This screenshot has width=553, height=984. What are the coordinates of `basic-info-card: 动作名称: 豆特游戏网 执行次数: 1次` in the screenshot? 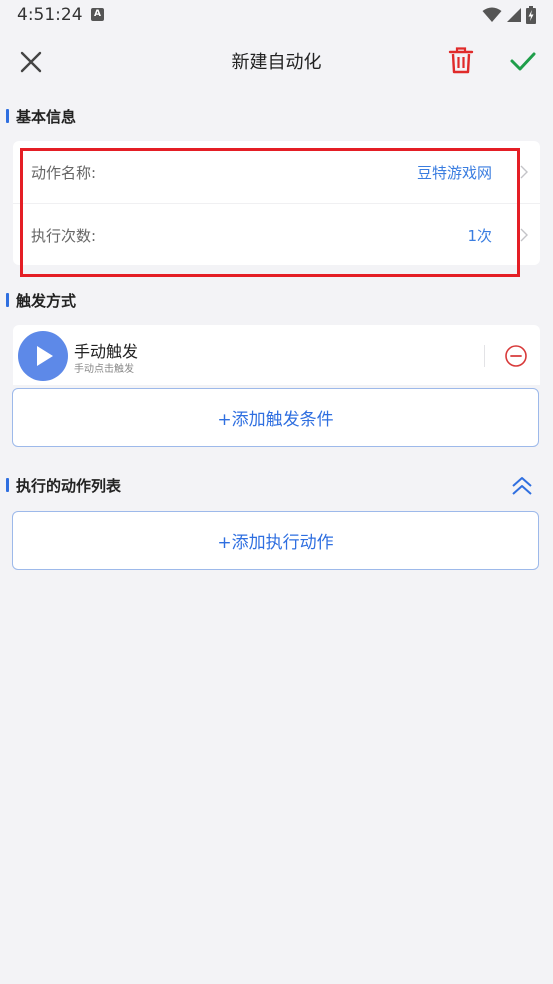 It's located at (276, 203).